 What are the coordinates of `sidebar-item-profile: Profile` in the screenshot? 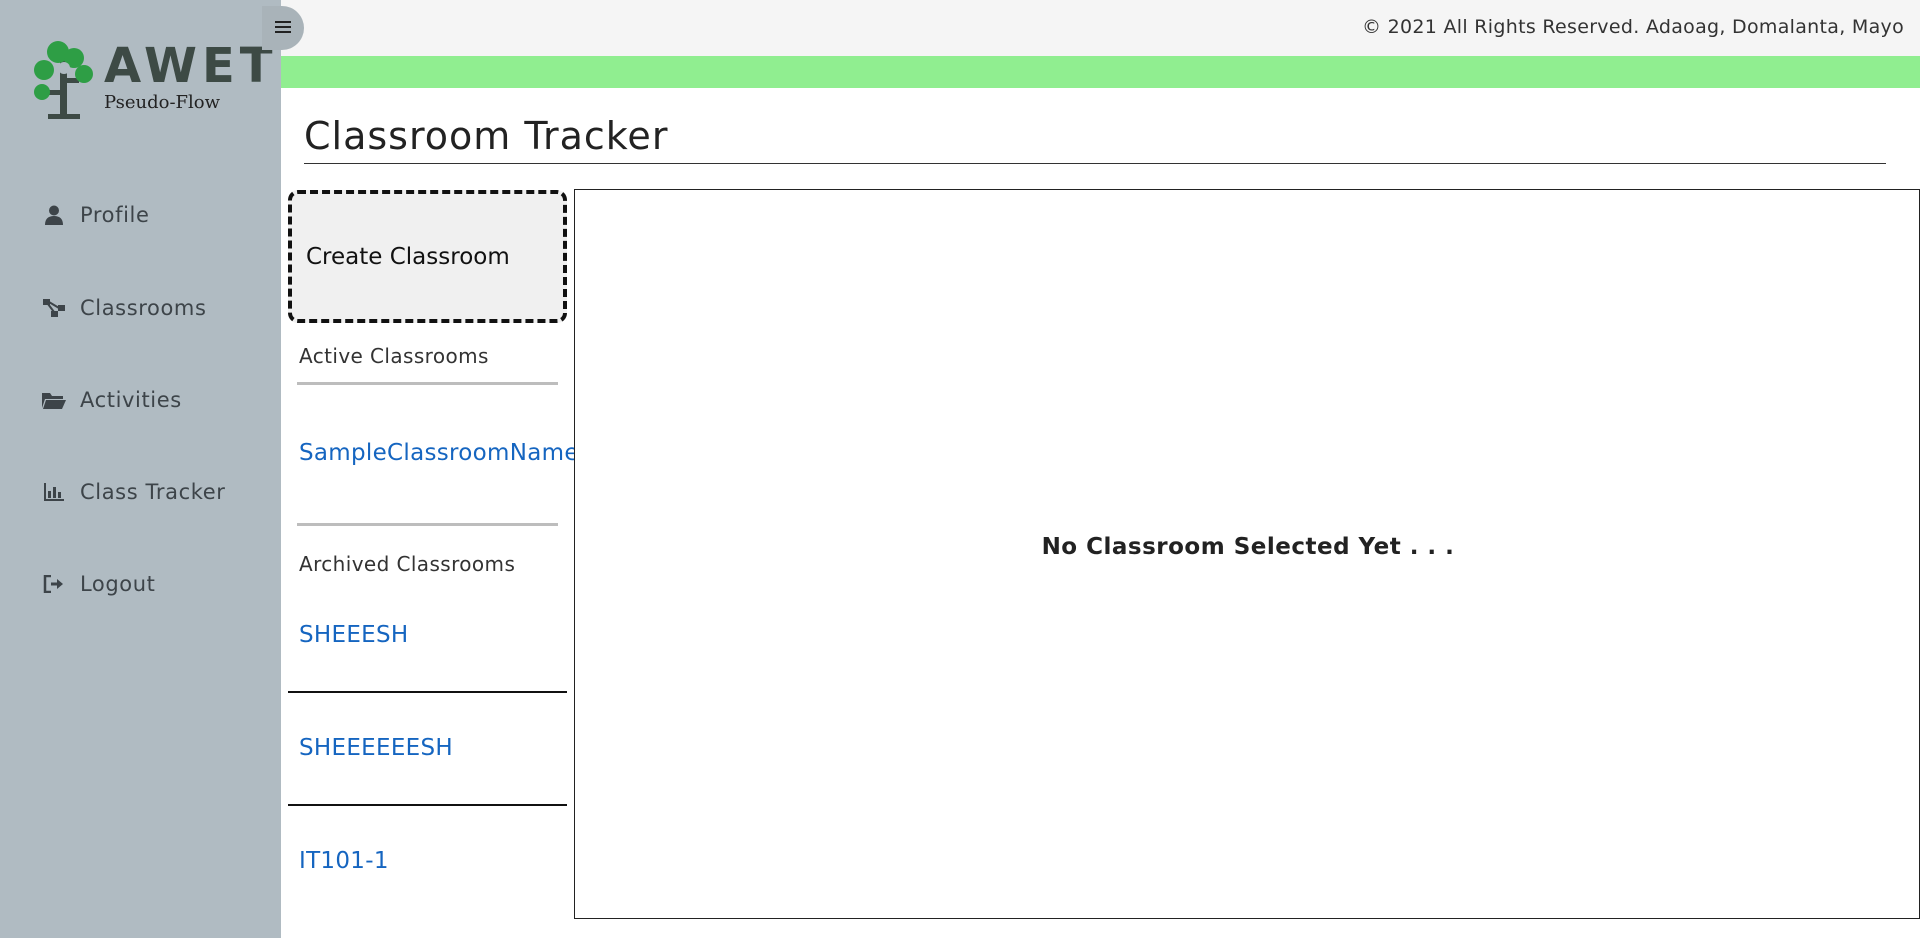 It's located at (96, 215).